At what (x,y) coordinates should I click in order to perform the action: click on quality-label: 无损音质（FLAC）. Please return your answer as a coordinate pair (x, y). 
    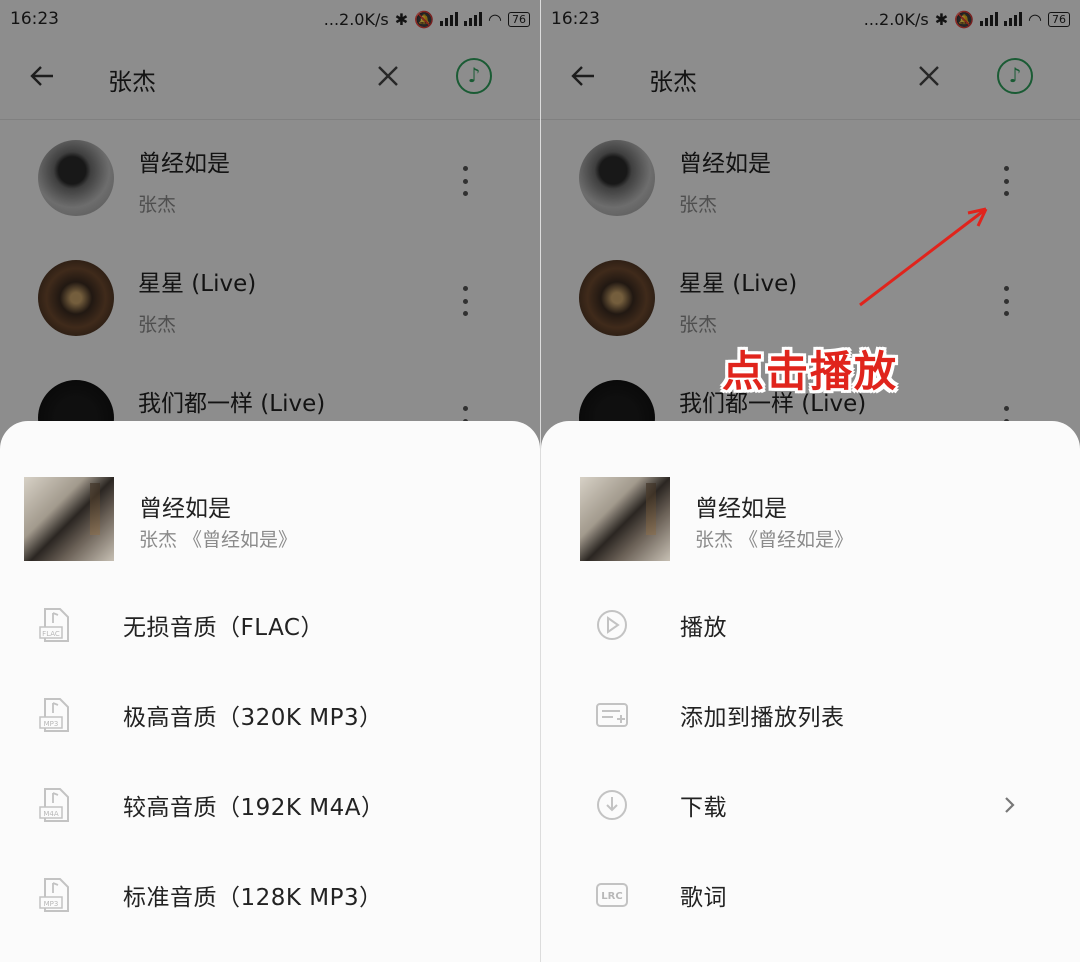
    Looking at the image, I should click on (223, 628).